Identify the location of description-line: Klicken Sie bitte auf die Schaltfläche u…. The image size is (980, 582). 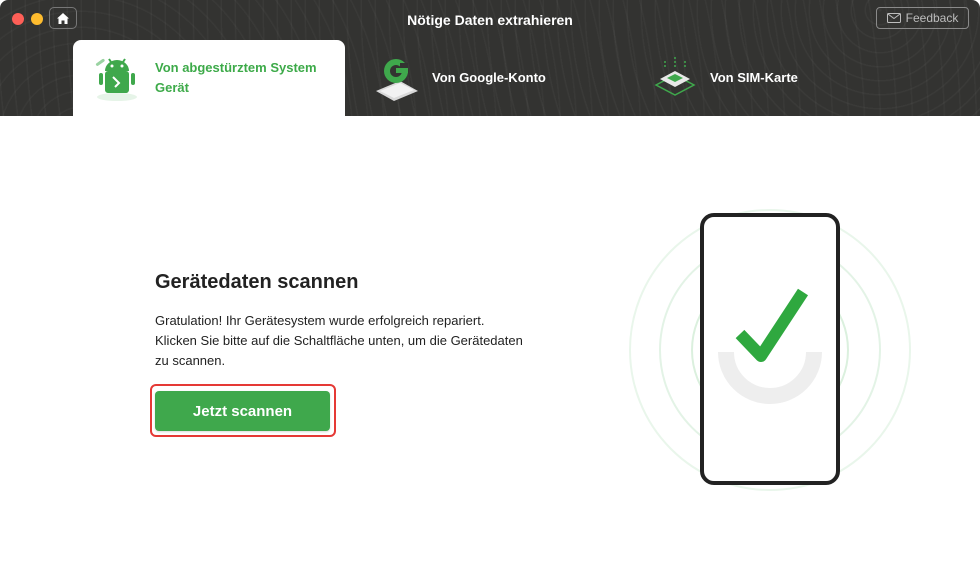
(339, 340).